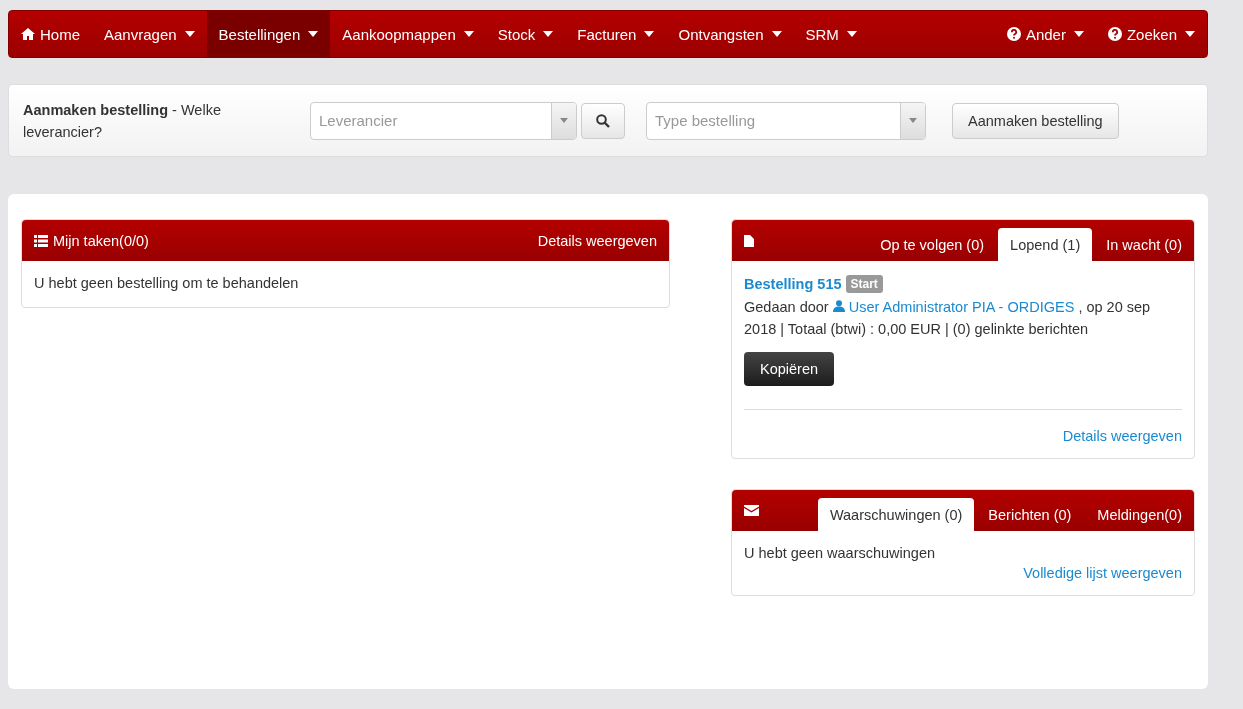 The width and height of the screenshot is (1243, 709). What do you see at coordinates (1151, 34) in the screenshot?
I see `nav-menu-item: Zoeken` at bounding box center [1151, 34].